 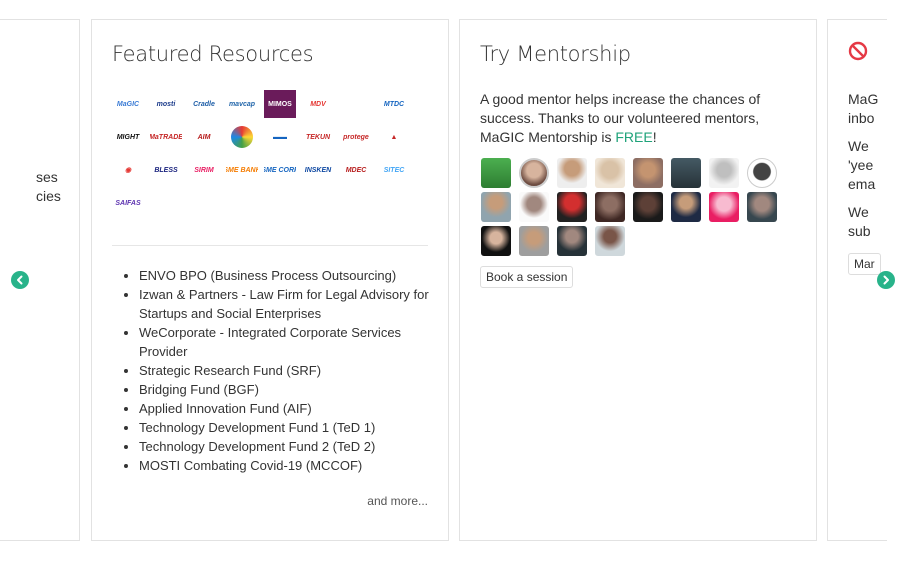 What do you see at coordinates (291, 389) in the screenshot?
I see `resource-item: Bridging Fund (BGF)` at bounding box center [291, 389].